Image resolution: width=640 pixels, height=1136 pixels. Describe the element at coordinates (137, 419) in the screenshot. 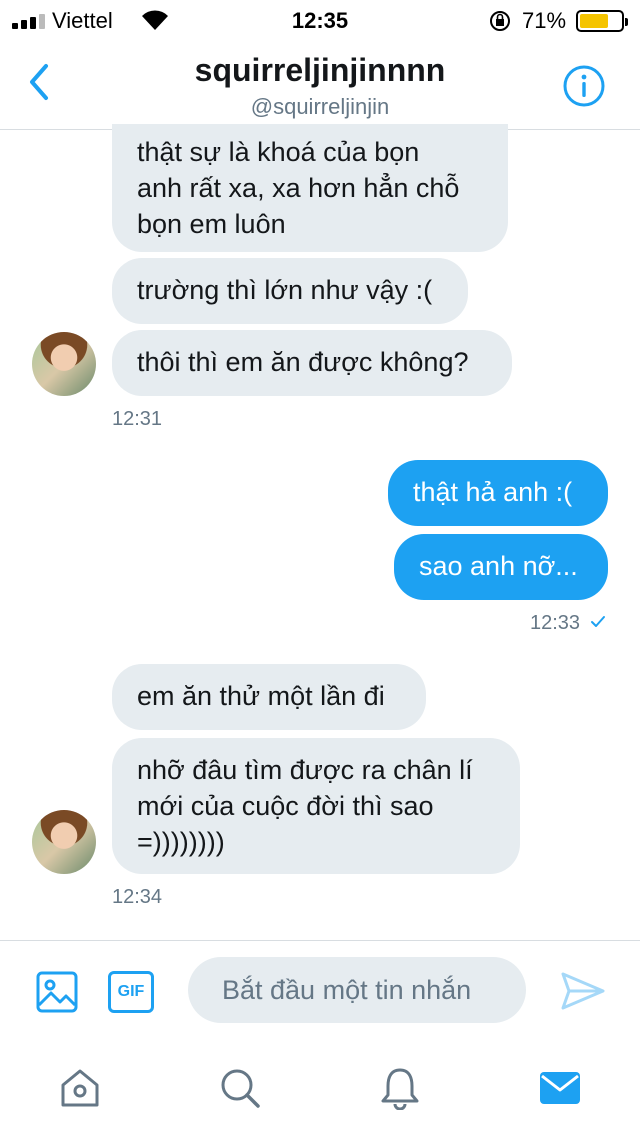

I see `message-timestamp: 12:31` at that location.